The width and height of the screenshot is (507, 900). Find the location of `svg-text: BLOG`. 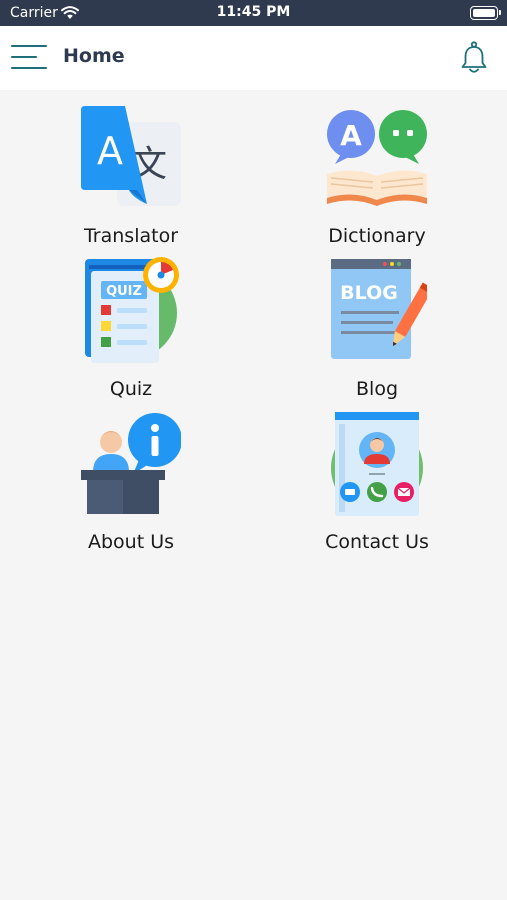

svg-text: BLOG is located at coordinates (369, 293).